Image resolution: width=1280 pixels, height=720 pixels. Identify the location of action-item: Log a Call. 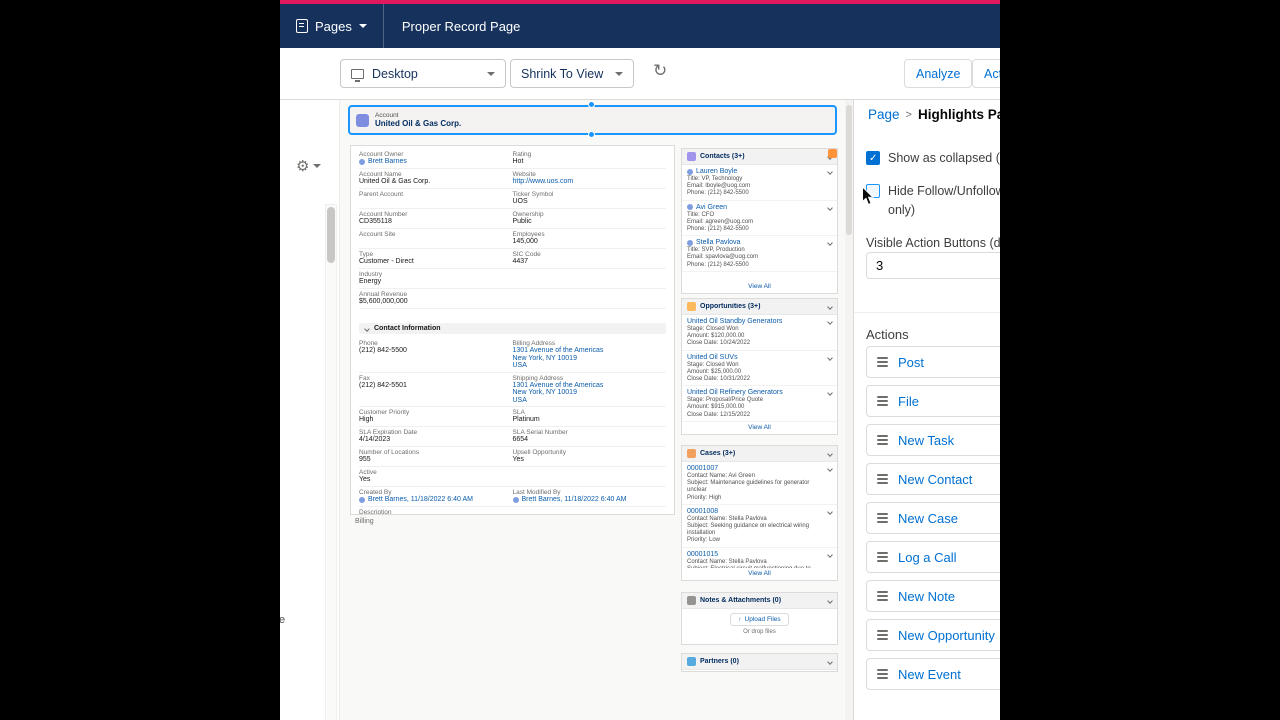
(933, 557).